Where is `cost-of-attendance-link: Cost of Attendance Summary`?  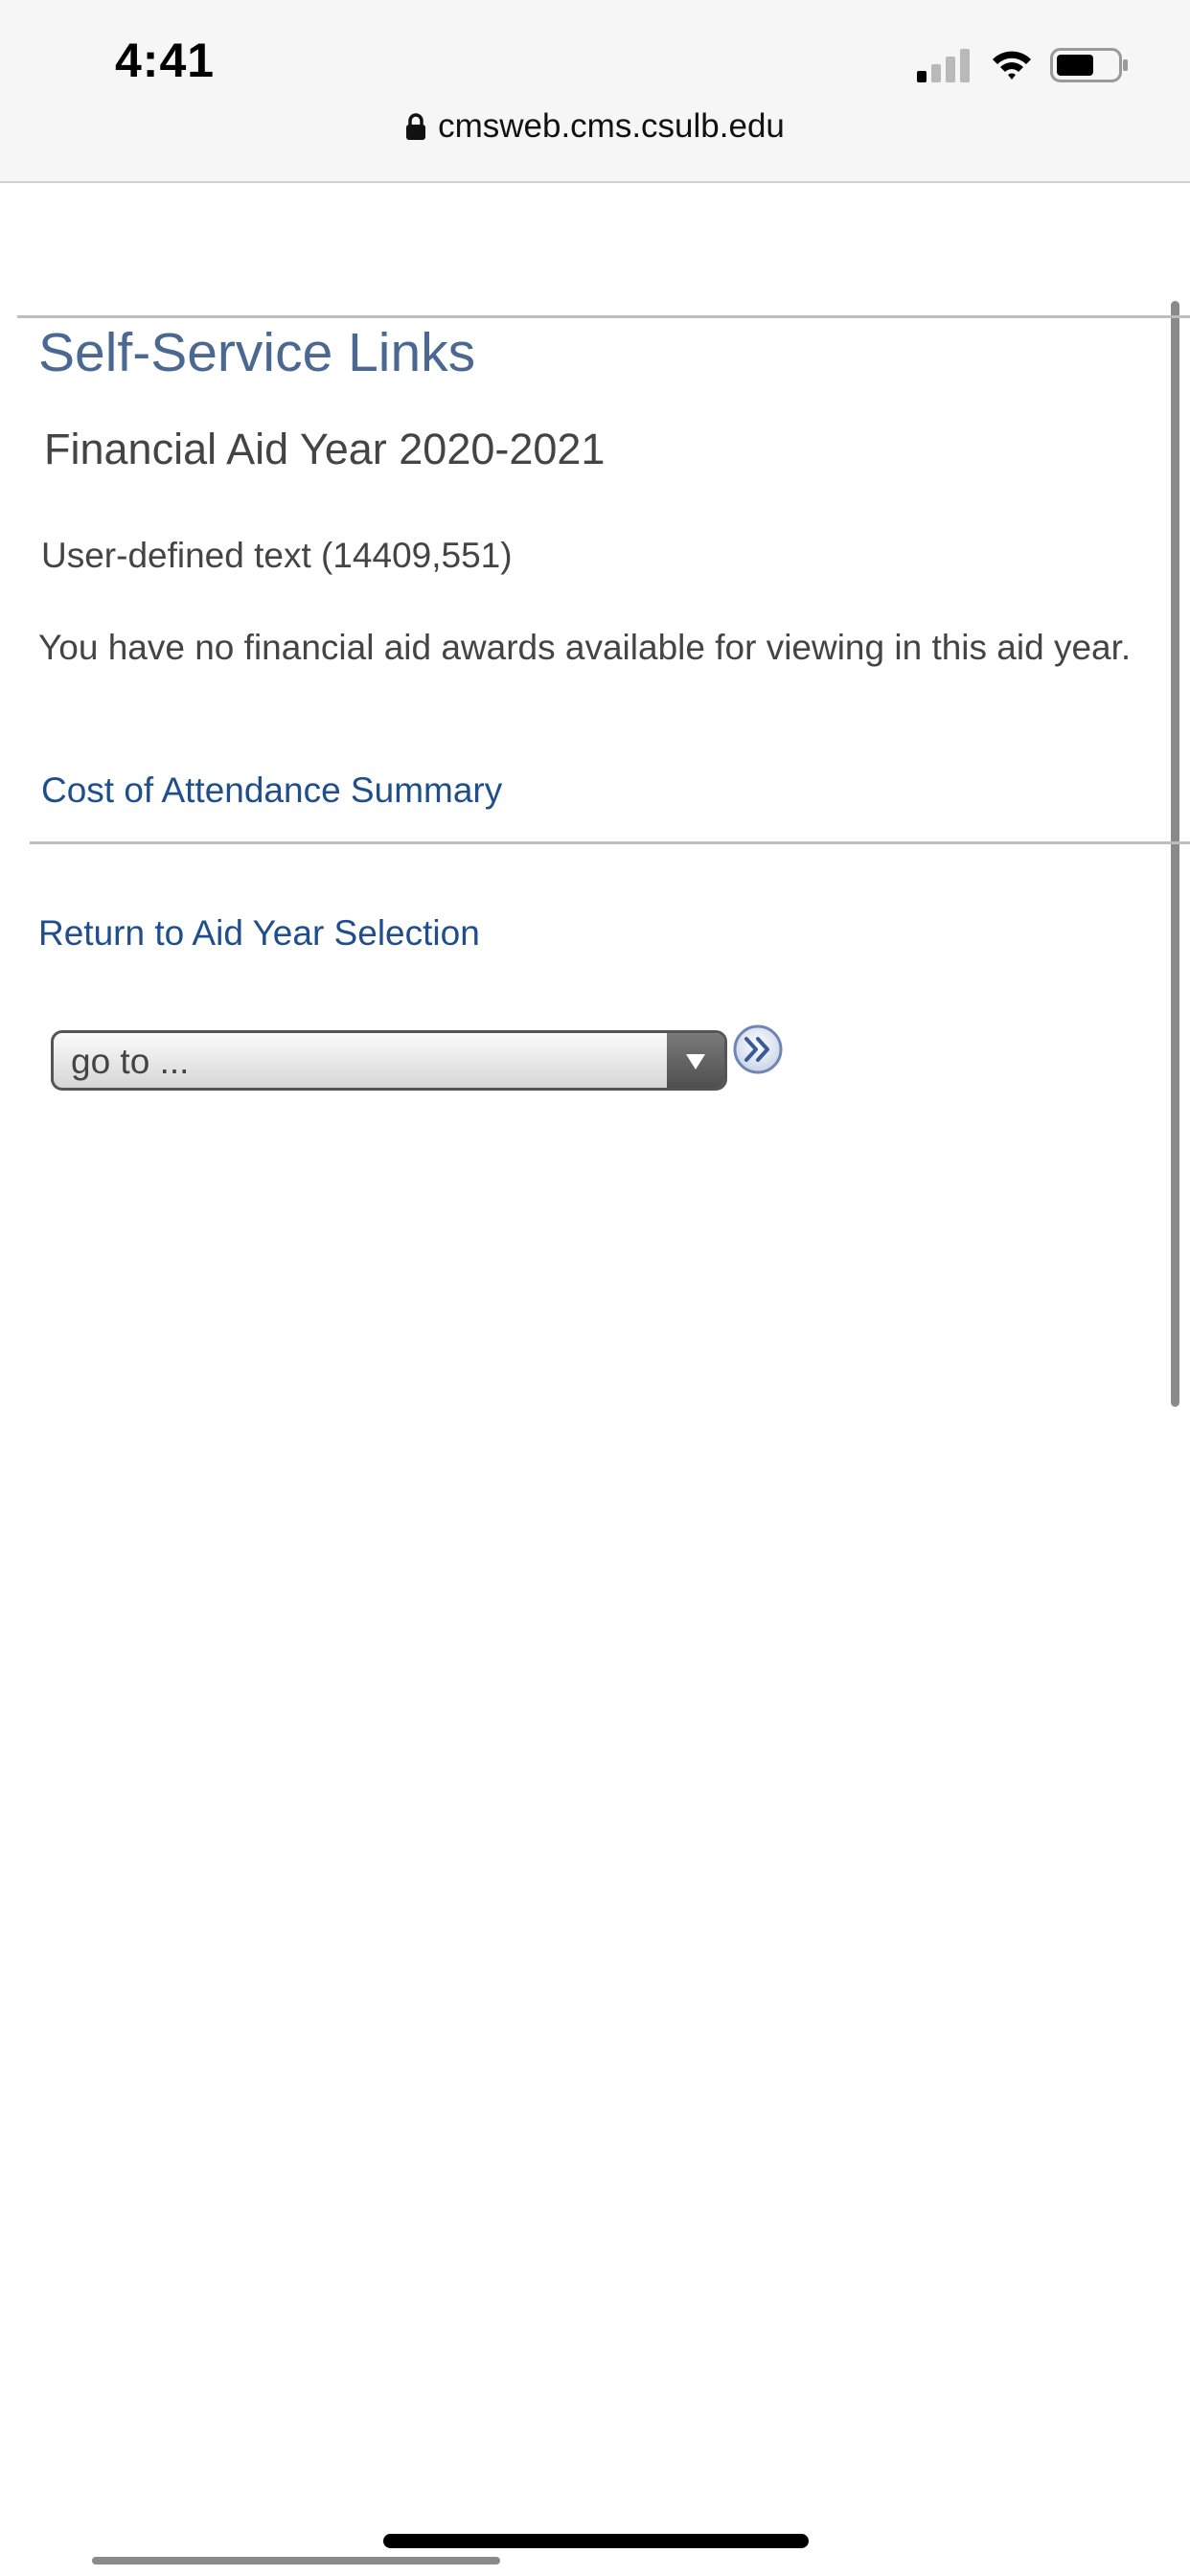 cost-of-attendance-link: Cost of Attendance Summary is located at coordinates (271, 790).